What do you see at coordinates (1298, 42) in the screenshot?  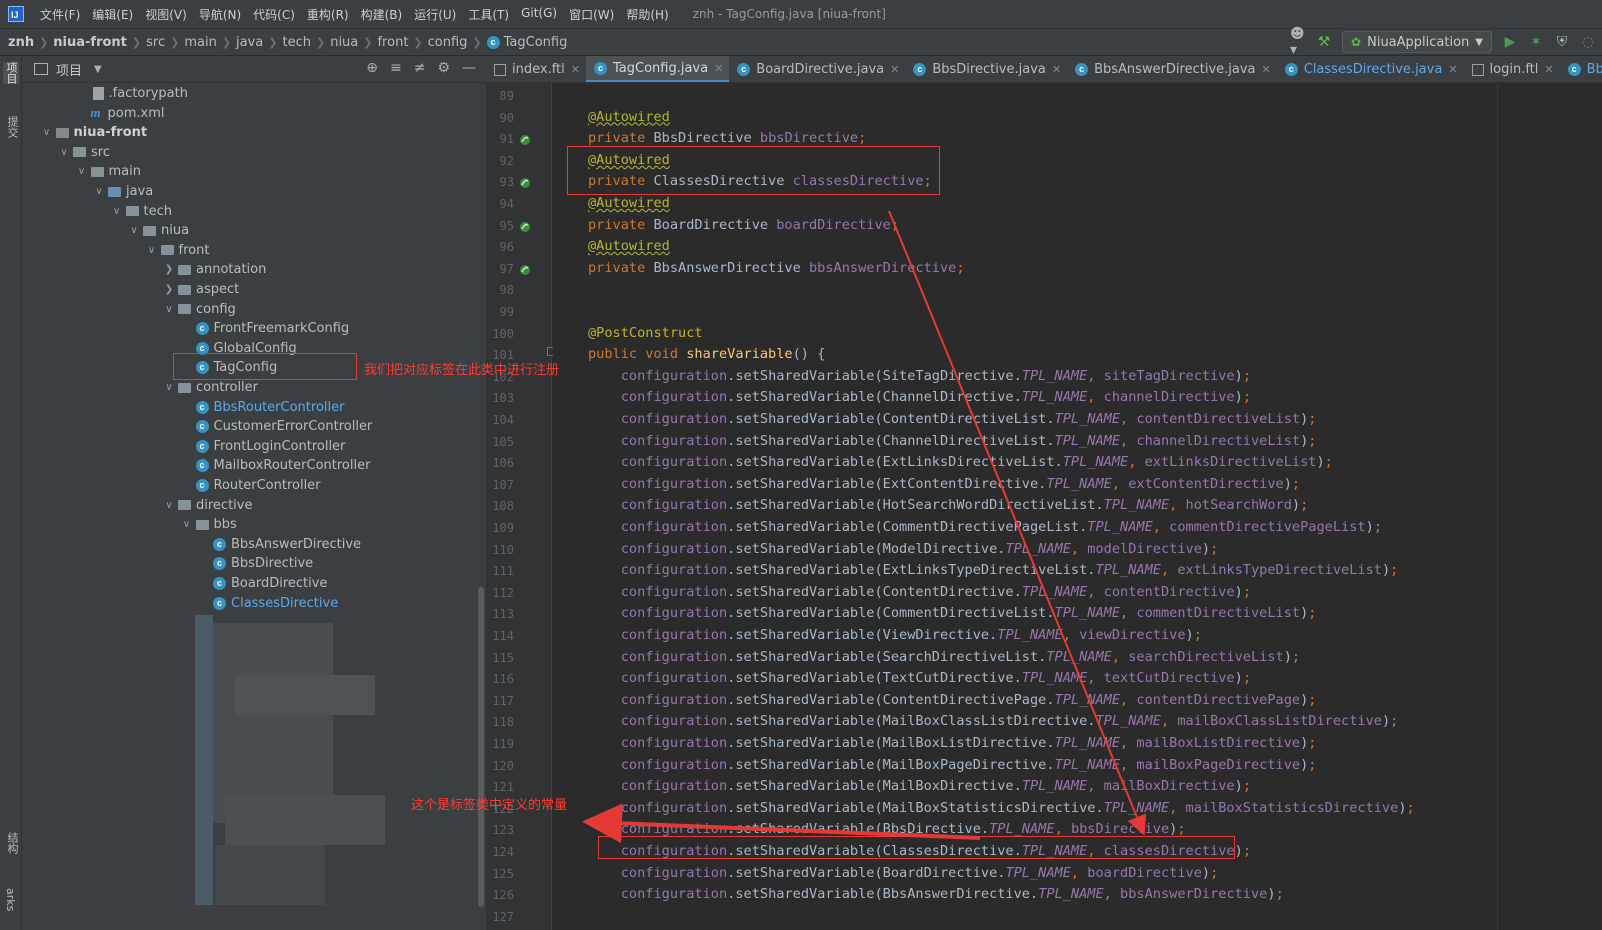 I see `user-icon: ☻▾` at bounding box center [1298, 42].